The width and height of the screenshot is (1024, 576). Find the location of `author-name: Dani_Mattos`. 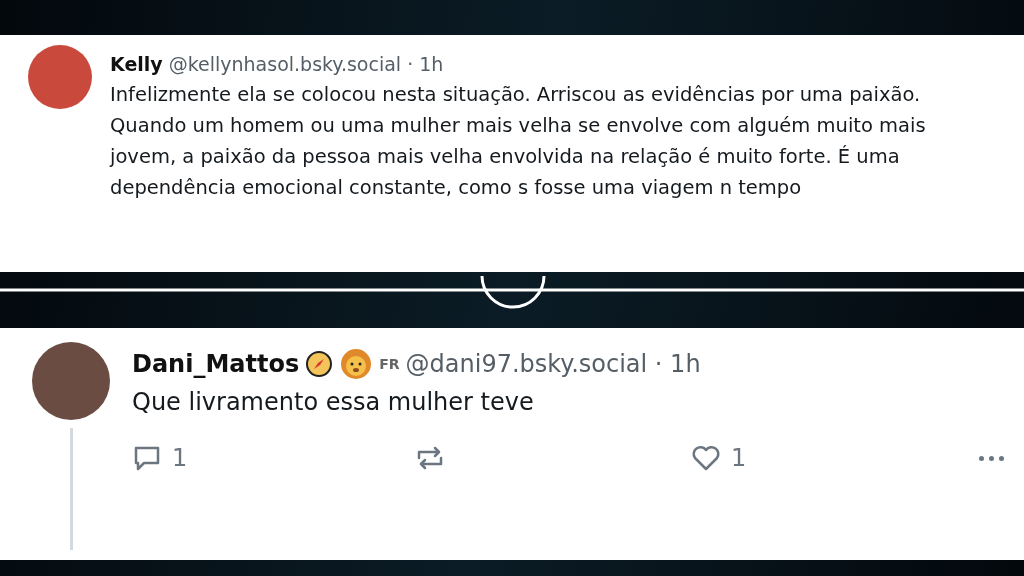

author-name: Dani_Mattos is located at coordinates (216, 364).